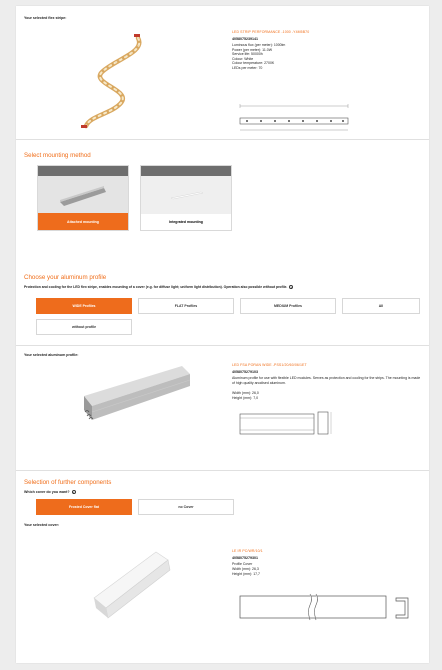 Image resolution: width=442 pixels, height=670 pixels. I want to click on cover-type: Profile Cover, so click(242, 564).